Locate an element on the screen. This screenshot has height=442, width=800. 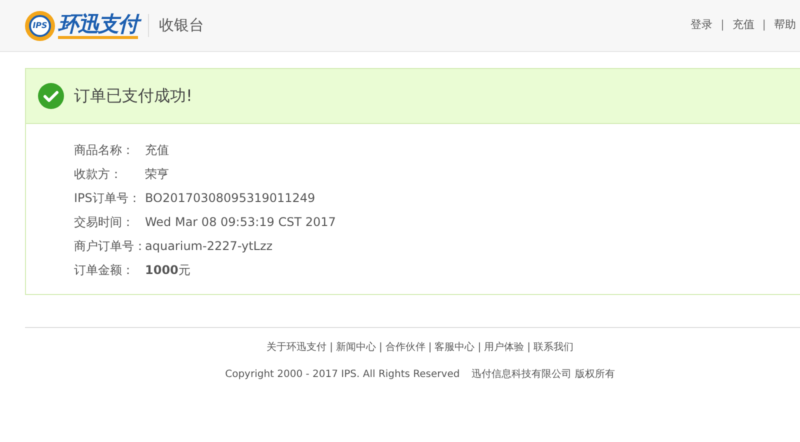
footer-link: 客服中心 is located at coordinates (454, 347).